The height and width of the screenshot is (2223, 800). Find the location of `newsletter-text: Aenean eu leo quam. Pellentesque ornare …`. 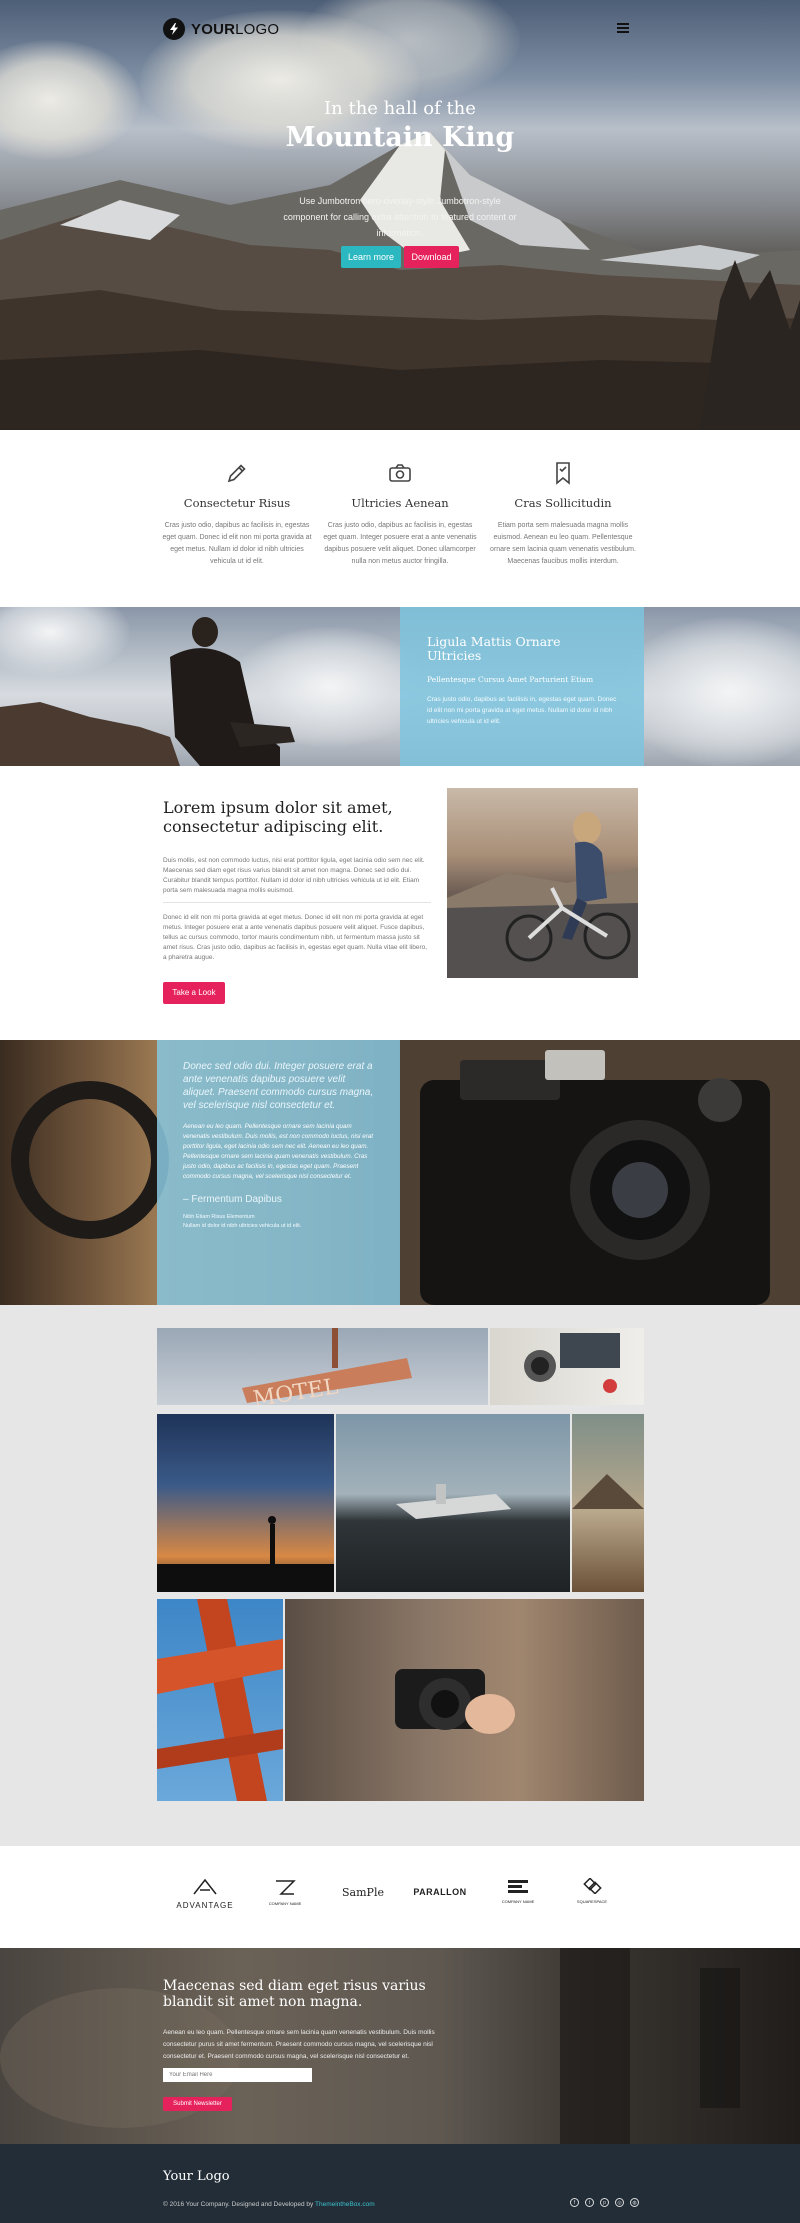

newsletter-text: Aenean eu leo quam. Pellentesque ornare … is located at coordinates (299, 2044).